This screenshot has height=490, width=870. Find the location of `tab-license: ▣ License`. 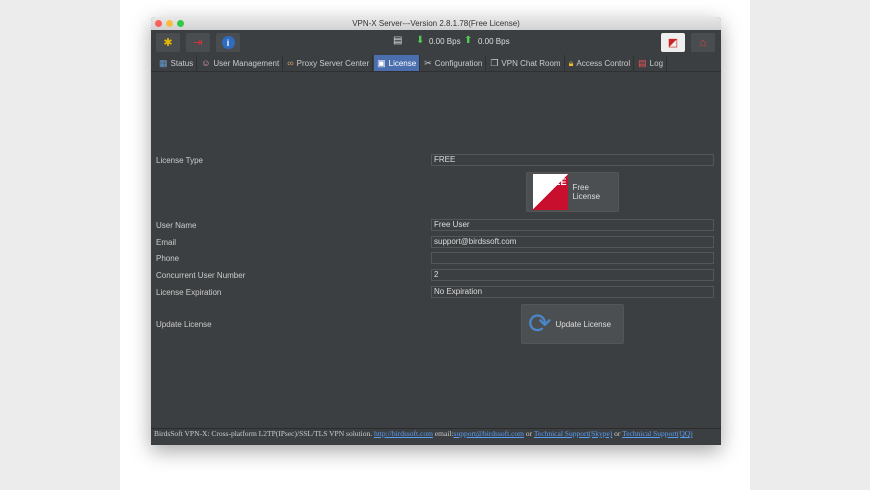

tab-license: ▣ License is located at coordinates (397, 63).